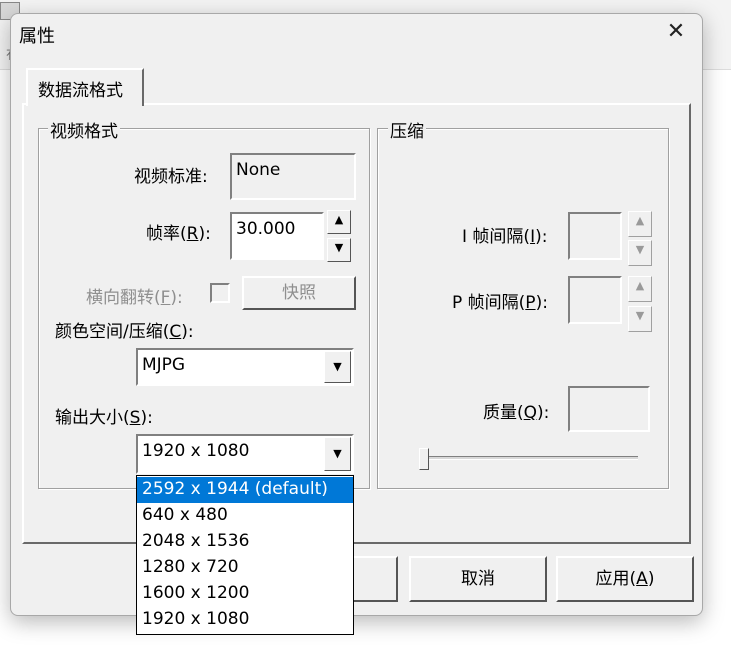 Image resolution: width=731 pixels, height=647 pixels. What do you see at coordinates (640, 253) in the screenshot?
I see `i-frame-spin-down-icon: ▼` at bounding box center [640, 253].